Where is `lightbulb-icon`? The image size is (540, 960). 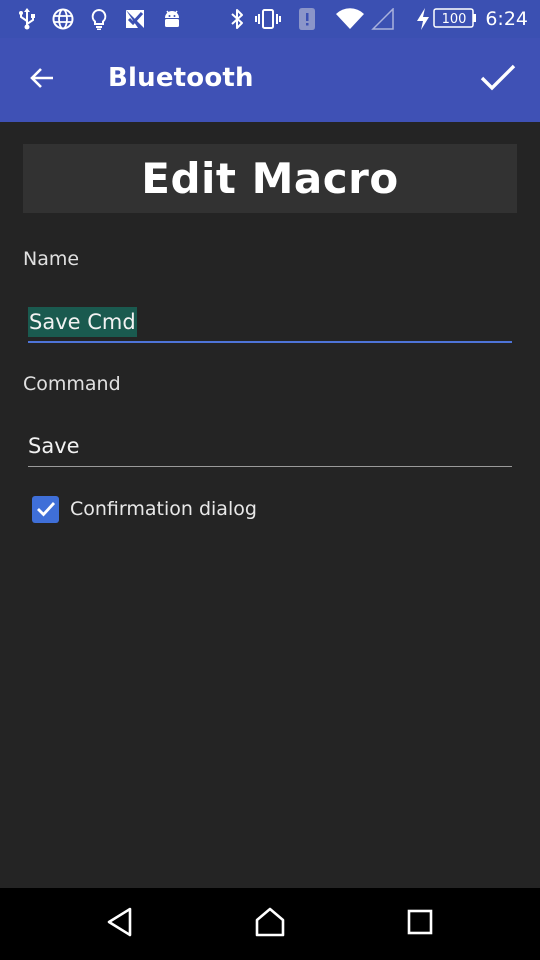
lightbulb-icon is located at coordinates (99, 19).